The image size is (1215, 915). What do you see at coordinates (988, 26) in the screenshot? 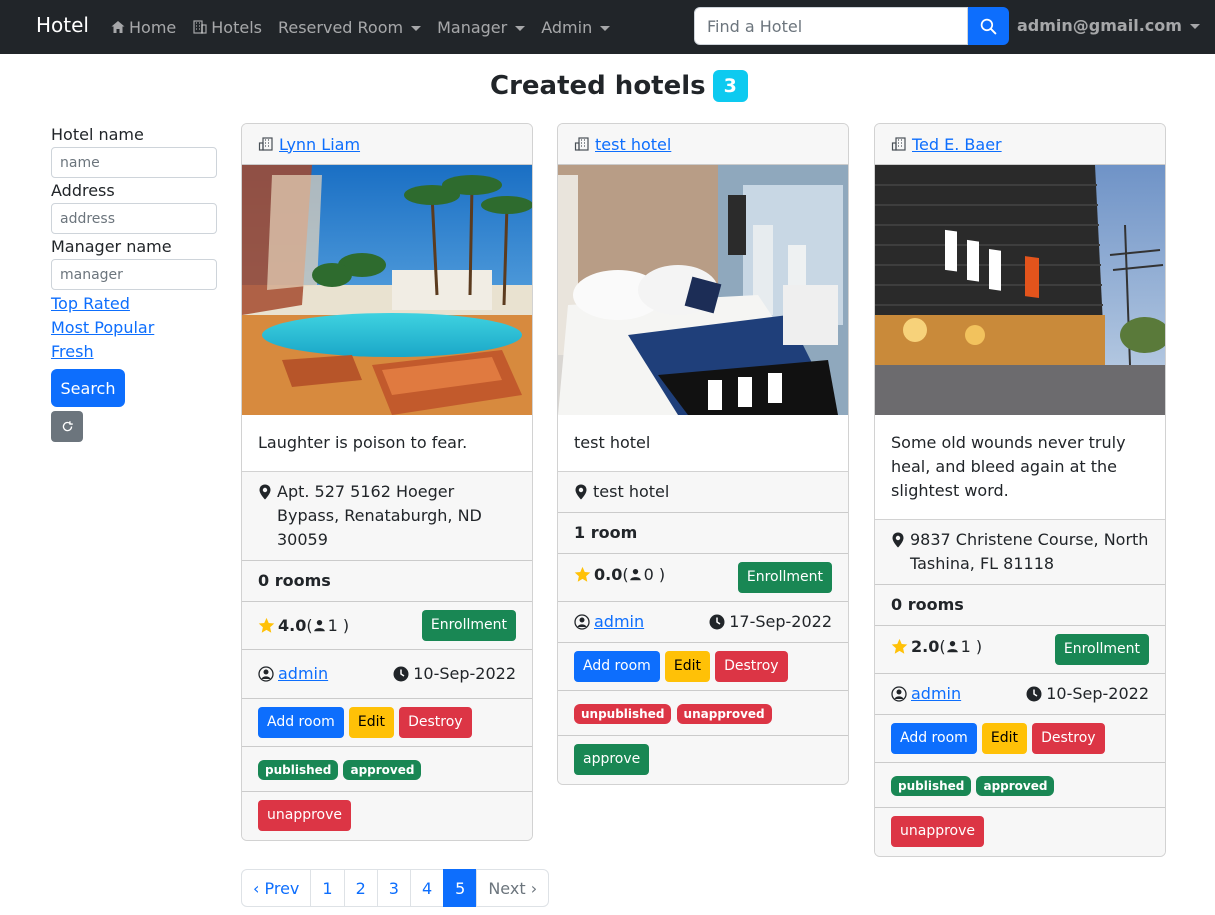
I see `search-button` at bounding box center [988, 26].